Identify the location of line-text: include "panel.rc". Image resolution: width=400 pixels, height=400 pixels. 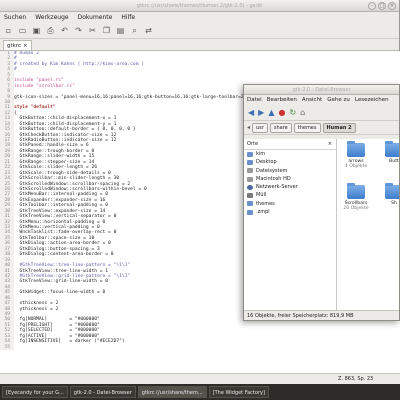
(39, 81).